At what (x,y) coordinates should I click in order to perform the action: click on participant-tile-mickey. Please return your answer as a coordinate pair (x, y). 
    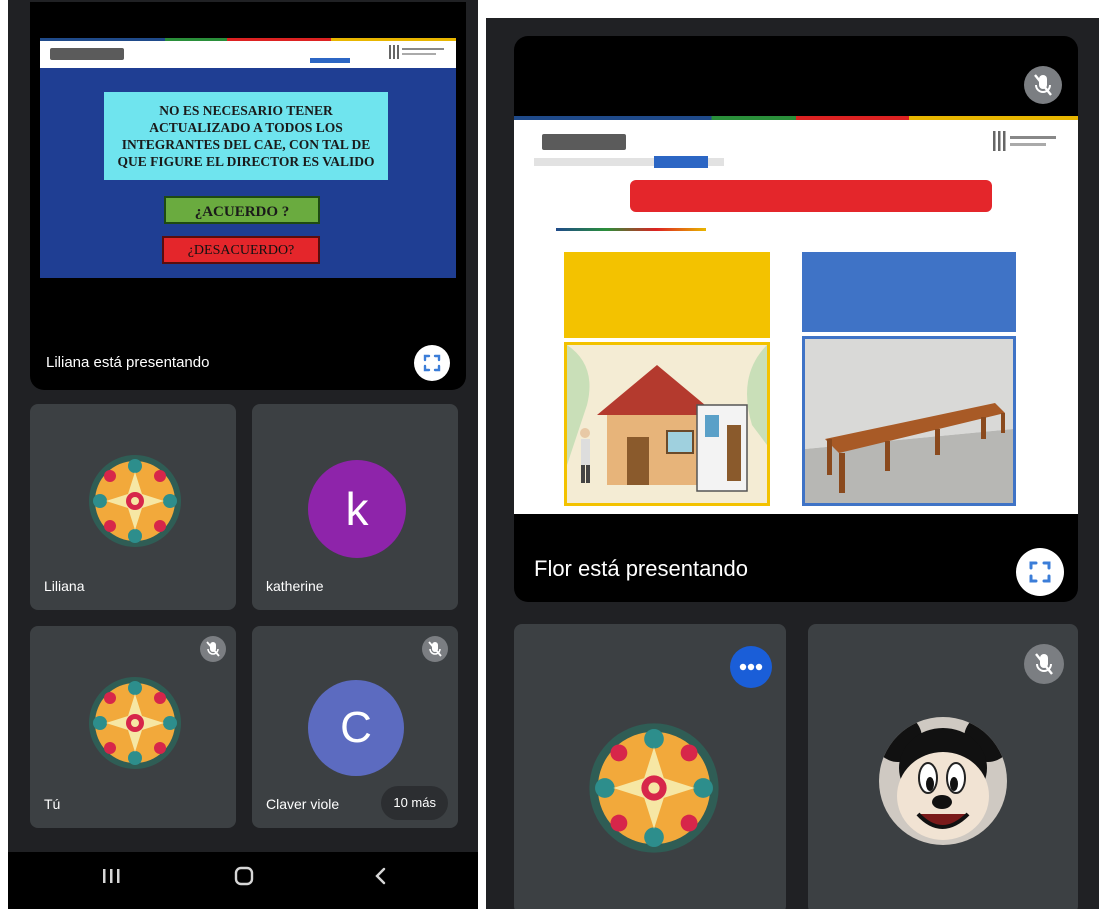
    Looking at the image, I should click on (943, 766).